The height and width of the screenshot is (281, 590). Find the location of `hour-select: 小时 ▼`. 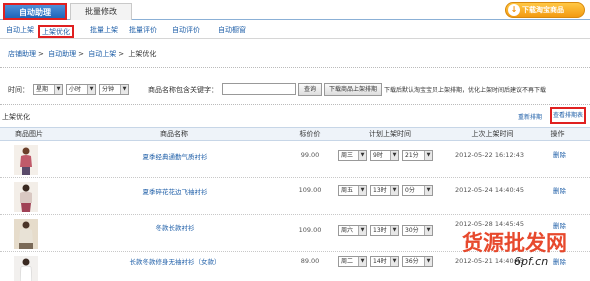

hour-select: 小时 ▼ is located at coordinates (81, 89).